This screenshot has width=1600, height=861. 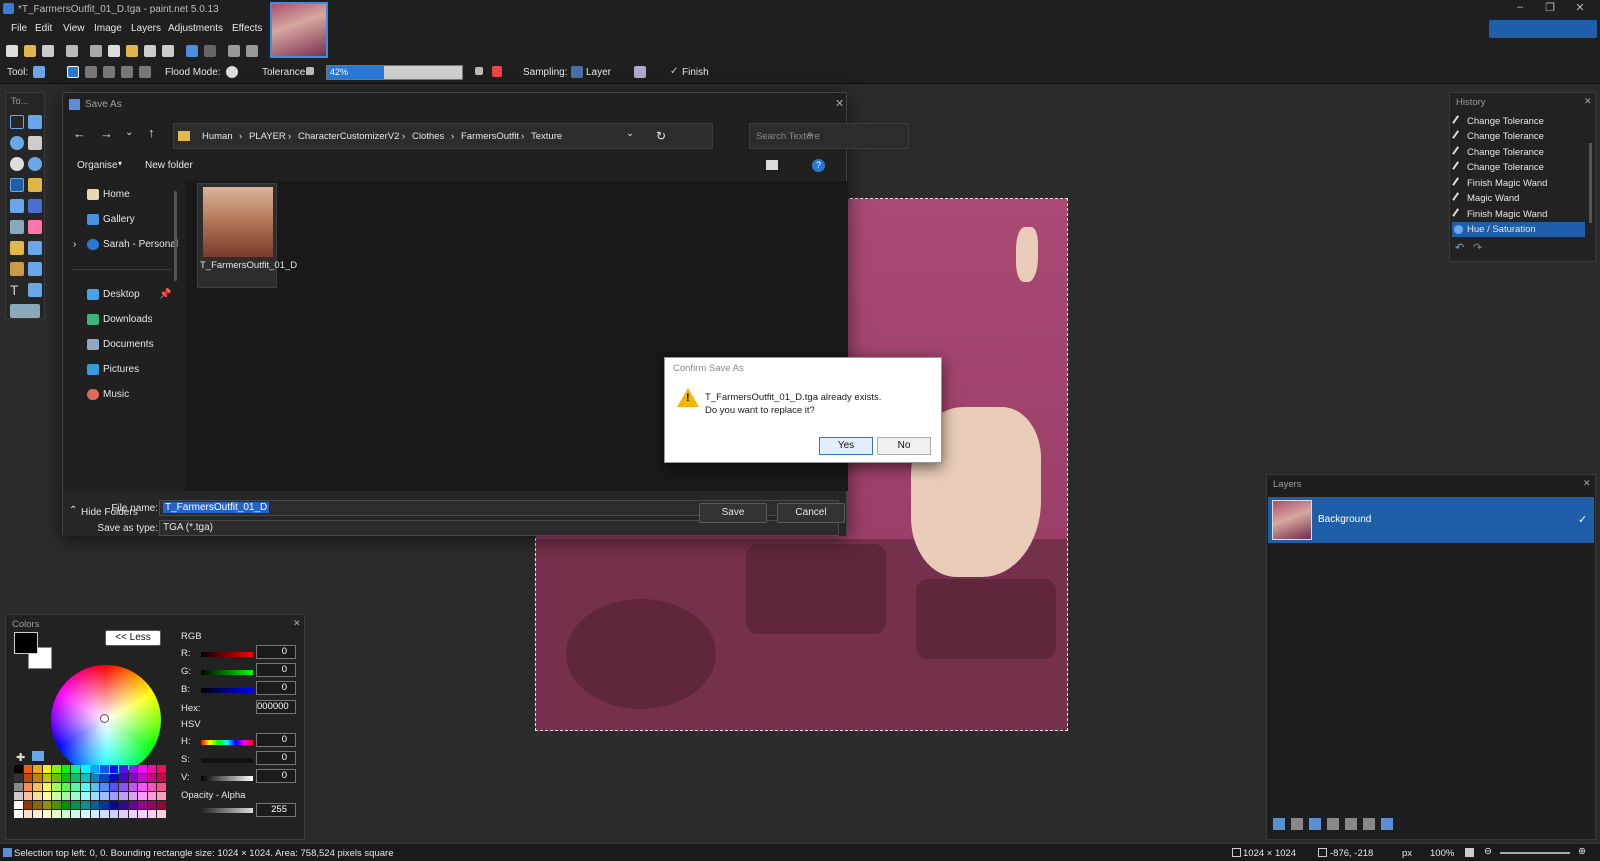 What do you see at coordinates (546, 136) in the screenshot?
I see `breadcrumb-item: Texture` at bounding box center [546, 136].